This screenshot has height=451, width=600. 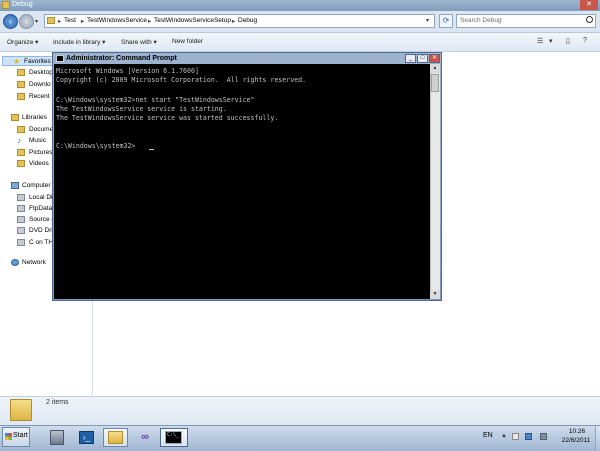 I want to click on preview-pane-icon: ▯, so click(x=571, y=41).